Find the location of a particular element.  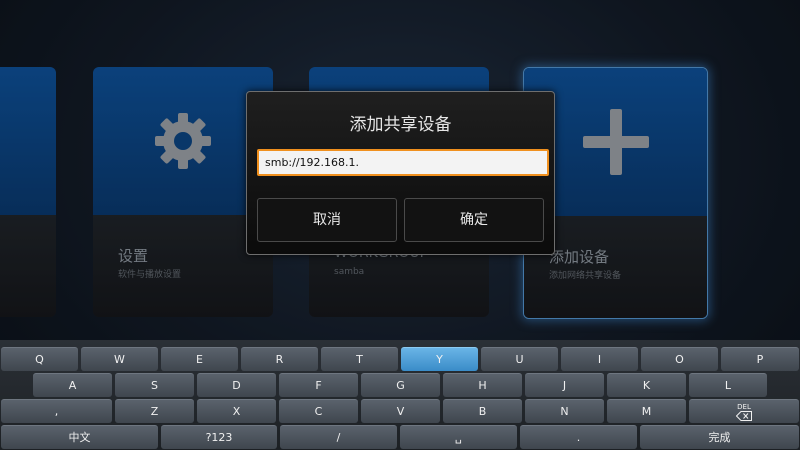

key-comma: , is located at coordinates (56, 411).